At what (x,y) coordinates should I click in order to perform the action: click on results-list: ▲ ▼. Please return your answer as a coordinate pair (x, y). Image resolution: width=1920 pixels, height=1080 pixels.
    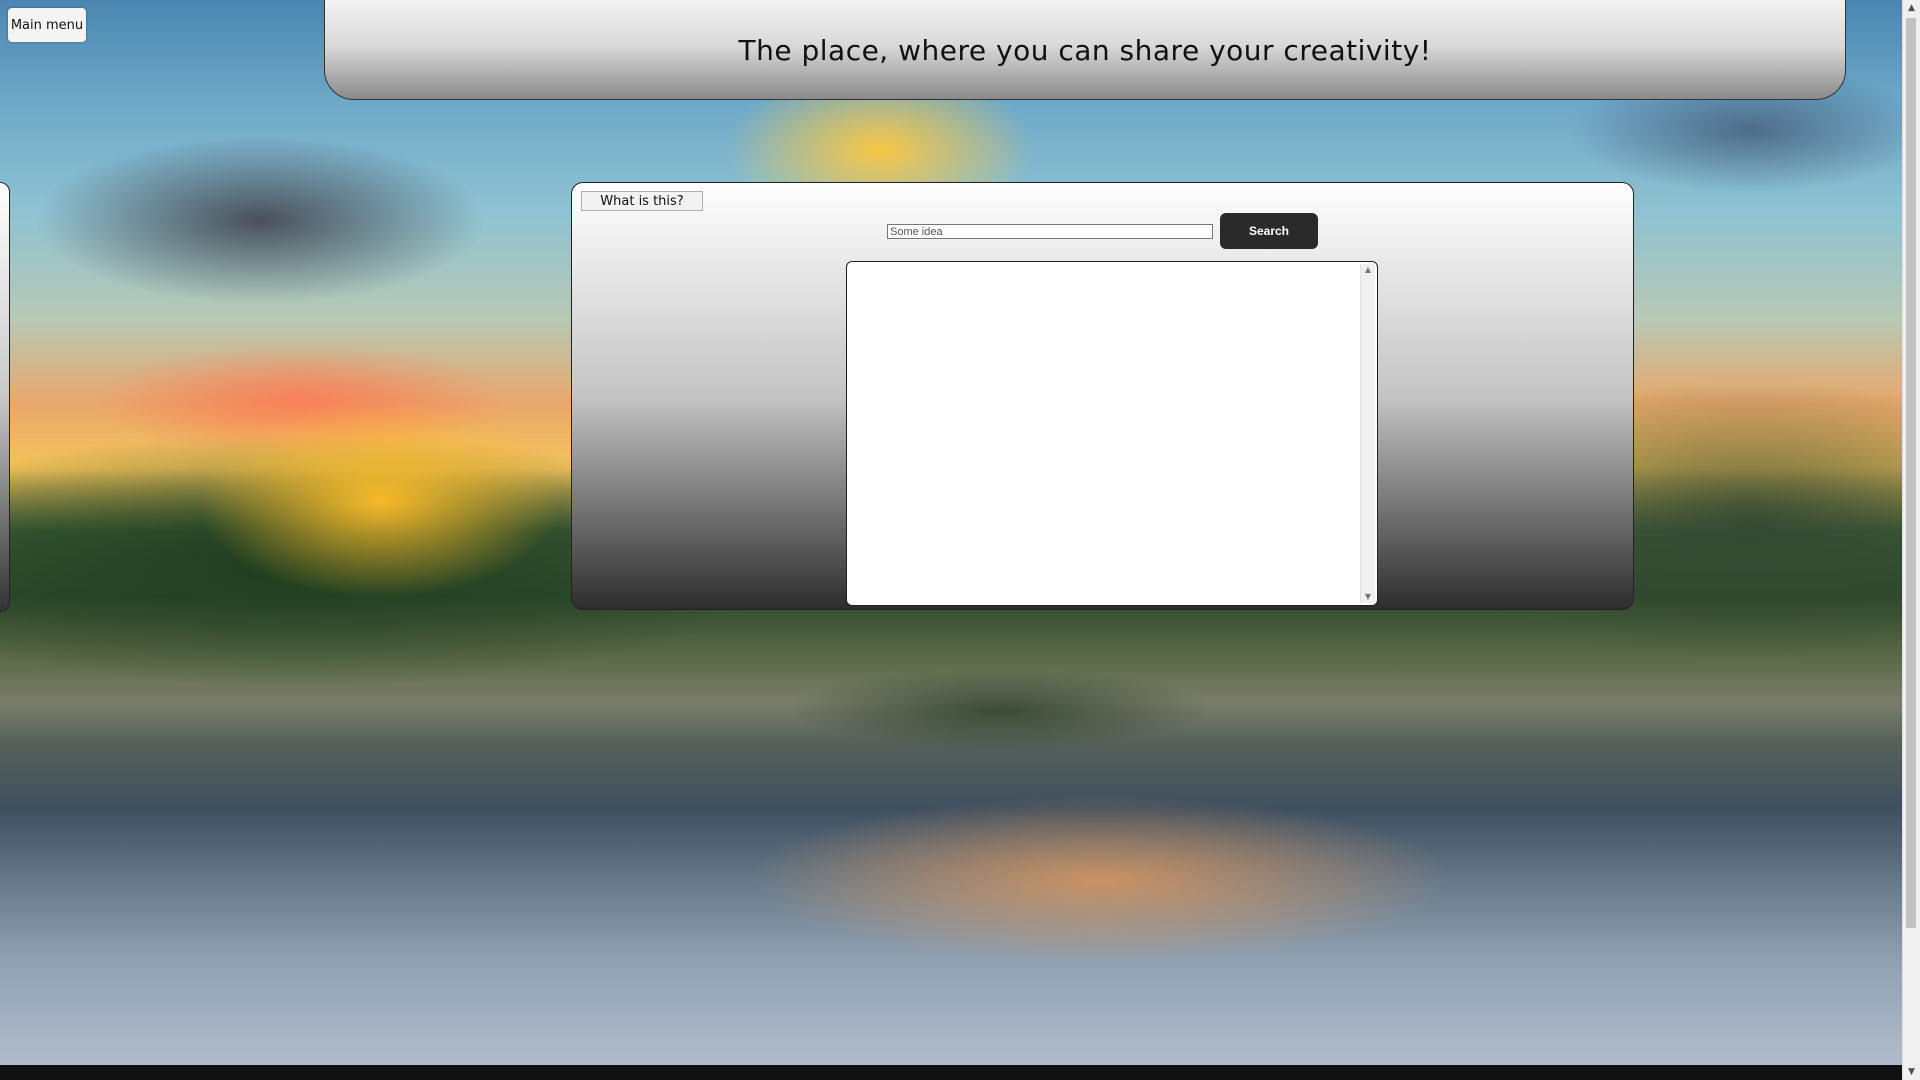
    Looking at the image, I should click on (1112, 433).